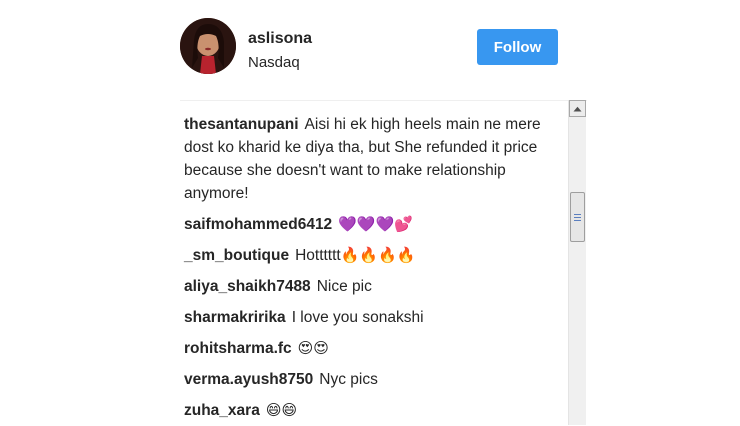  I want to click on avatar, so click(208, 46).